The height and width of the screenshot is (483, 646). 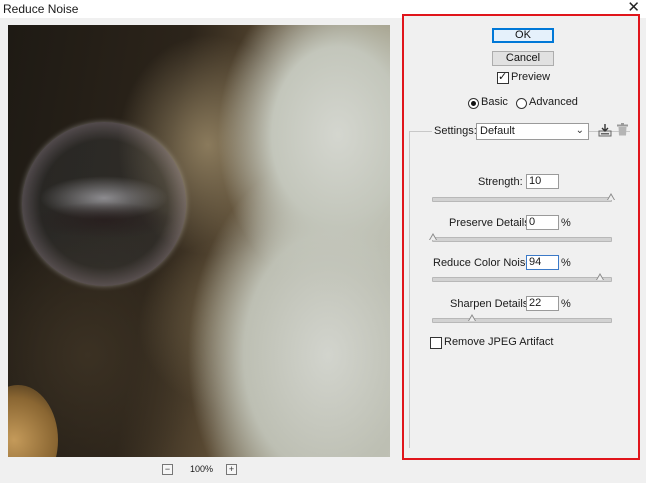 What do you see at coordinates (523, 197) in the screenshot?
I see `strength-slider` at bounding box center [523, 197].